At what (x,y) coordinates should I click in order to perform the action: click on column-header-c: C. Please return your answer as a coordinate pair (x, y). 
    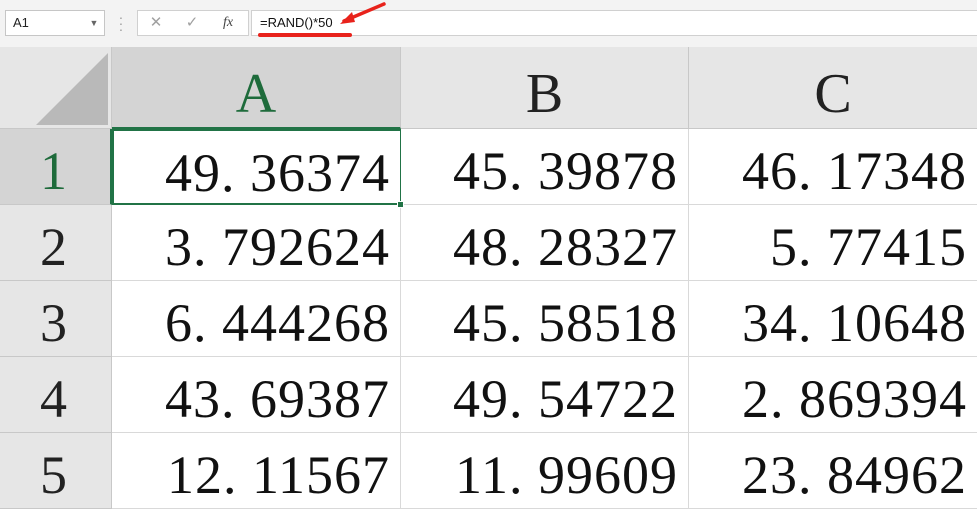
    Looking at the image, I should click on (833, 88).